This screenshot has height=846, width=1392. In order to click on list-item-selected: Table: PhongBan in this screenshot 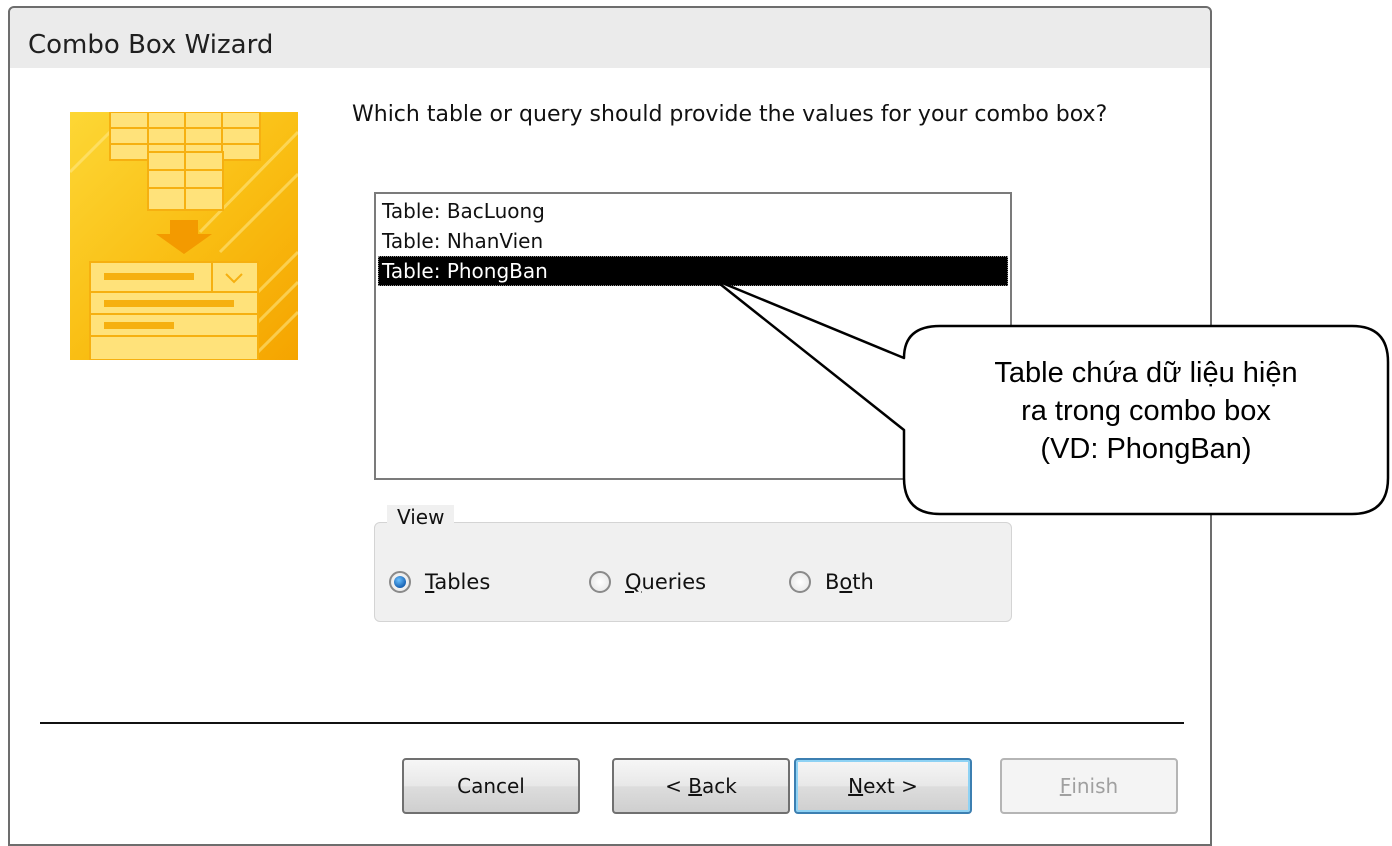, I will do `click(693, 271)`.